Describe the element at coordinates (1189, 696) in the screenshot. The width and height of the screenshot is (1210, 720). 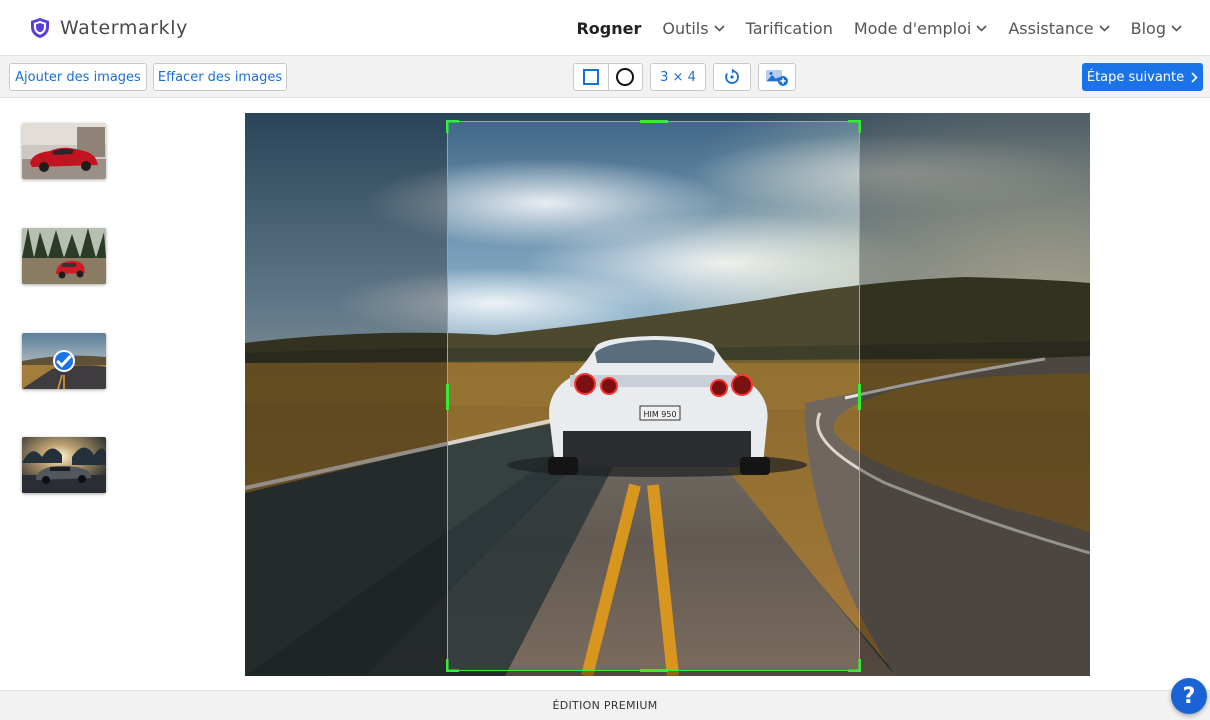
I see `help-button: ?` at that location.